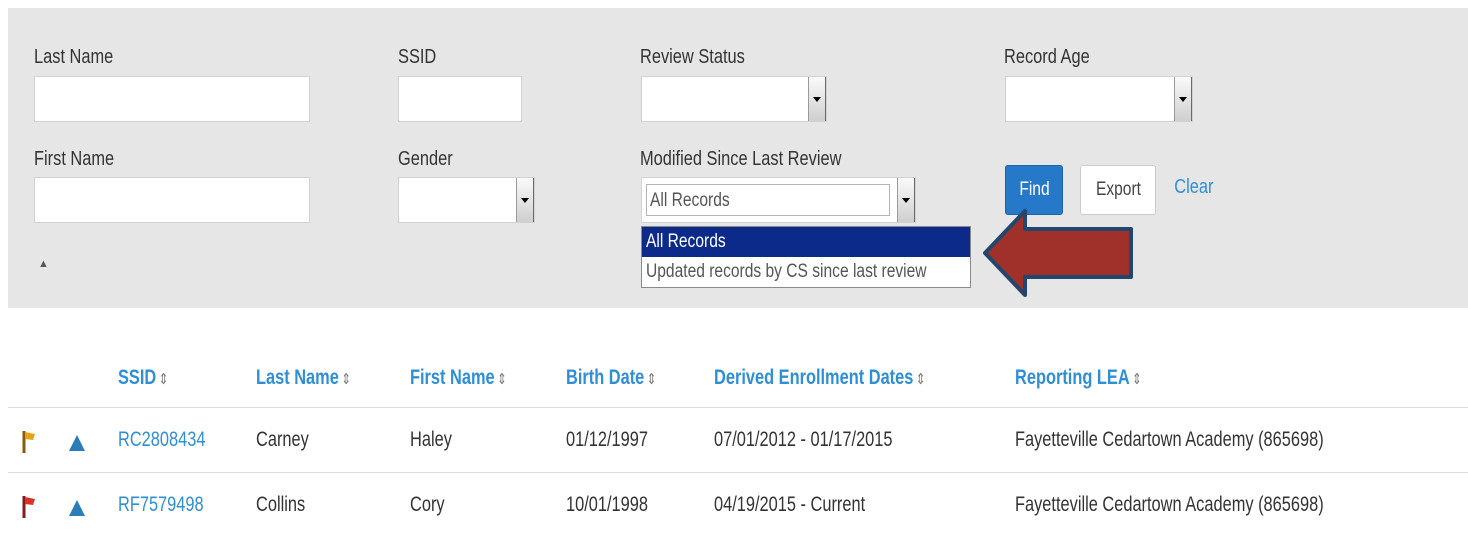  Describe the element at coordinates (466, 200) in the screenshot. I see `gender-select` at that location.